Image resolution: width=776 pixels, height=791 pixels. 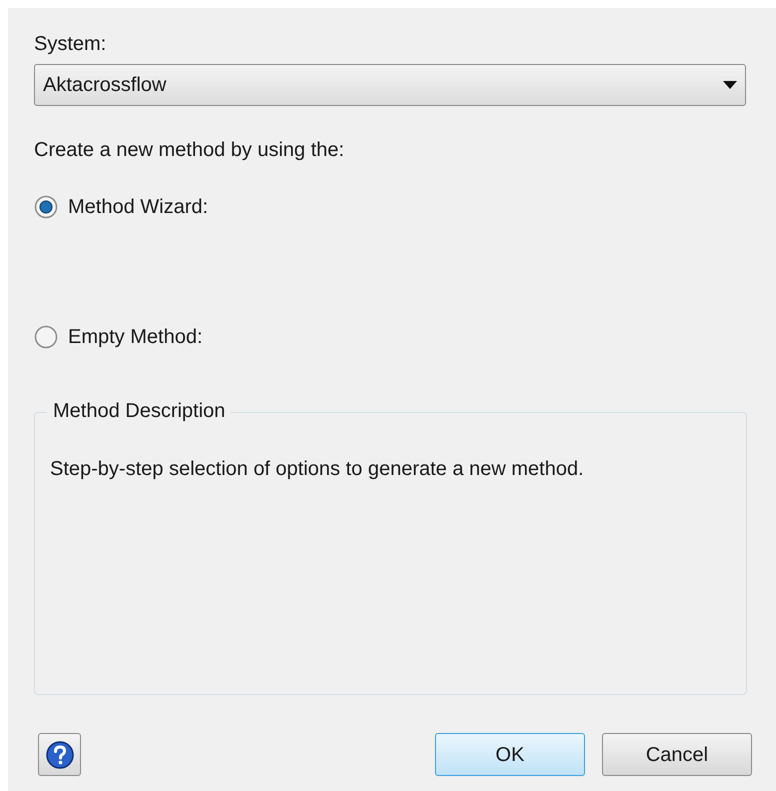 What do you see at coordinates (317, 469) in the screenshot?
I see `description-text: Step-by-step selection of options to generate a new method.` at bounding box center [317, 469].